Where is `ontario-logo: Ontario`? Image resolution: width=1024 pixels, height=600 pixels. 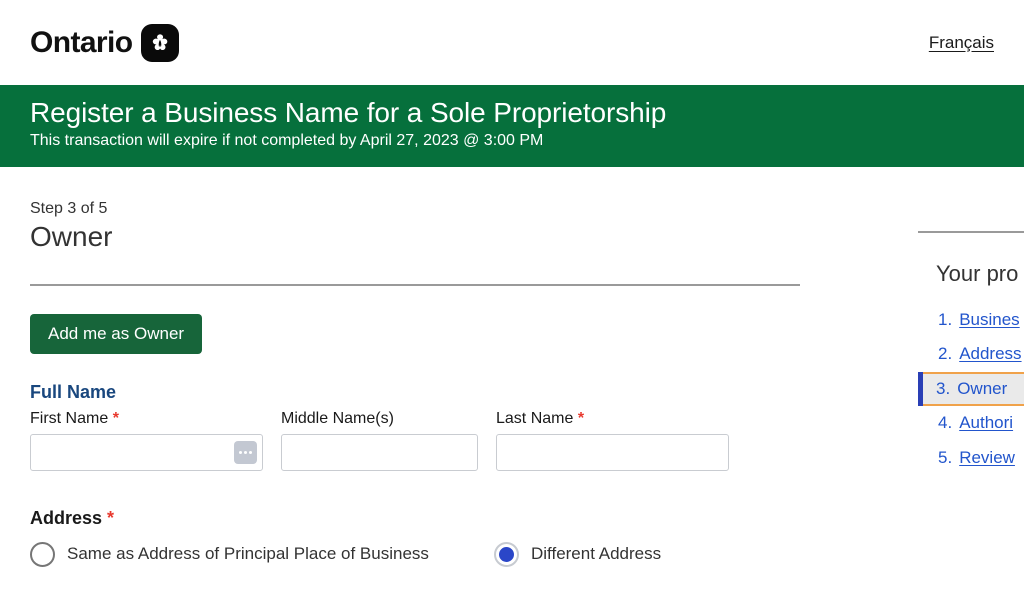
ontario-logo: Ontario is located at coordinates (105, 43).